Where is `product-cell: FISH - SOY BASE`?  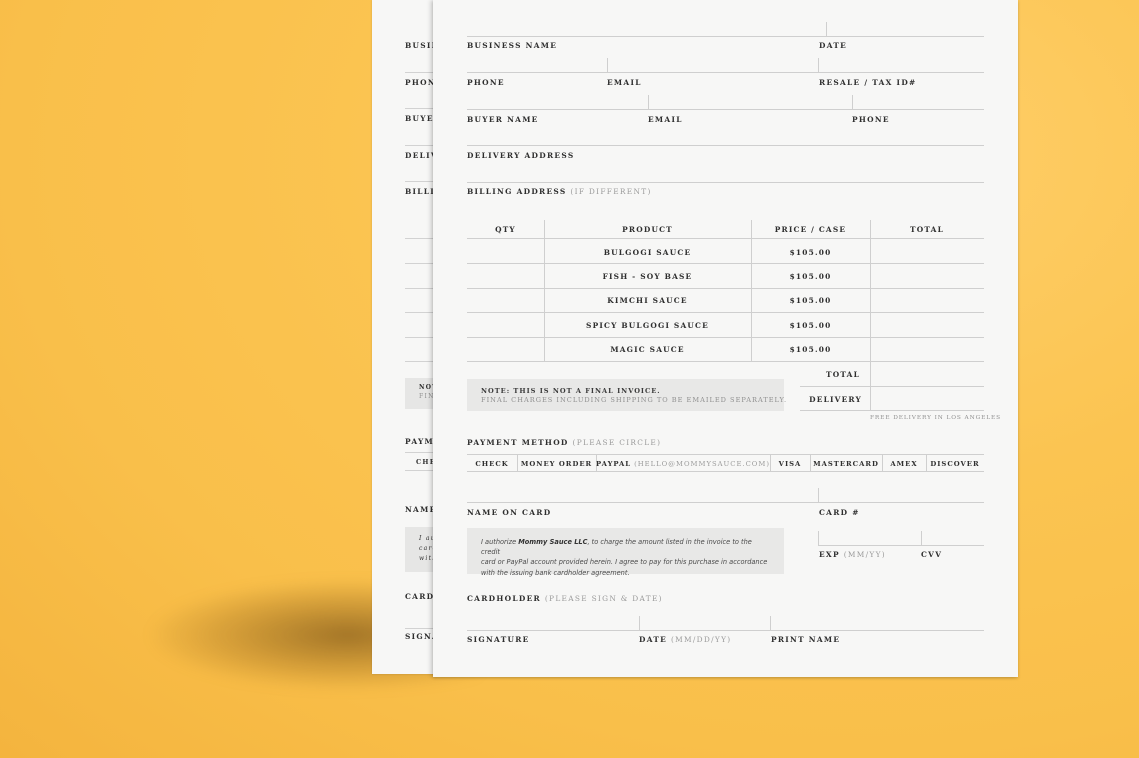 product-cell: FISH - SOY BASE is located at coordinates (647, 276).